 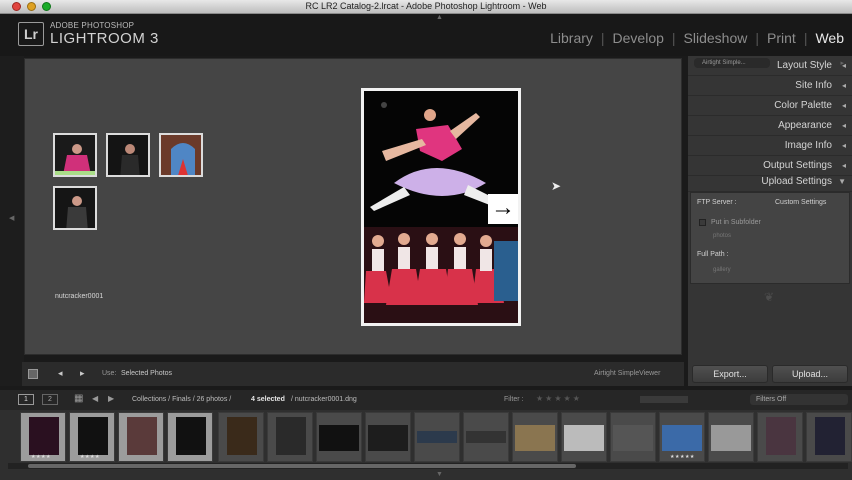 I want to click on brand-product: LIGHTROOM 3, so click(x=104, y=38).